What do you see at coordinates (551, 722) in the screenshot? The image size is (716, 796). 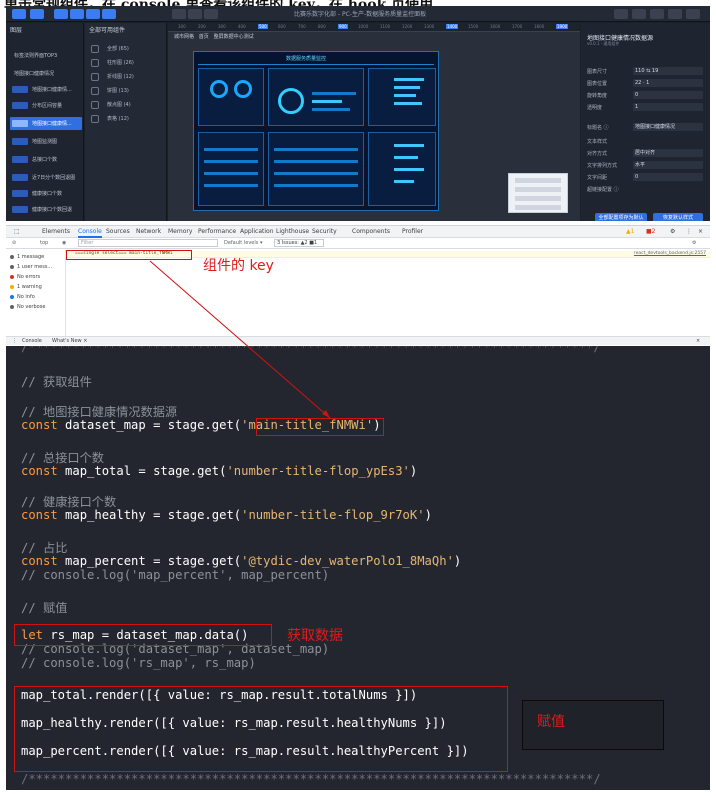 I see `assign-annotation: 赋值` at bounding box center [551, 722].